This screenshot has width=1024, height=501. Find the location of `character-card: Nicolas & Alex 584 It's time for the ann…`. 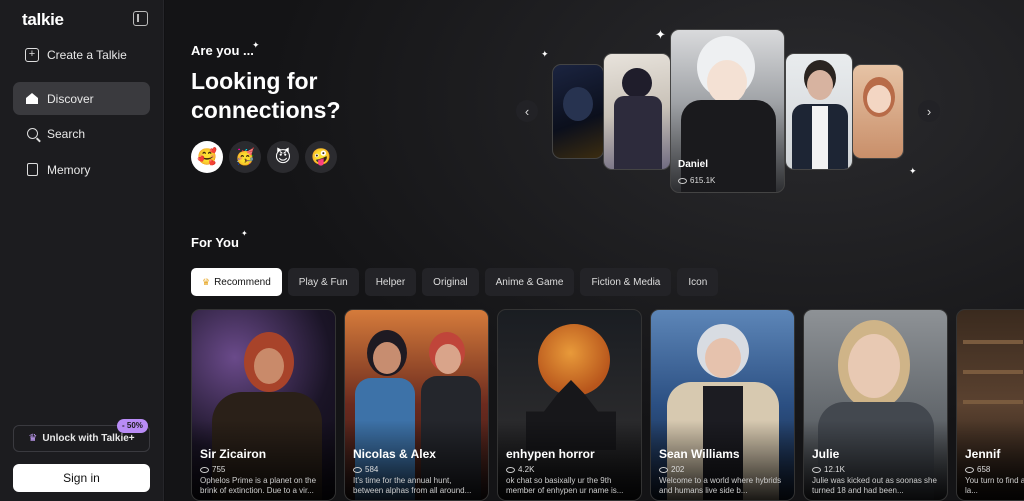

character-card: Nicolas & Alex 584 It's time for the ann… is located at coordinates (416, 405).